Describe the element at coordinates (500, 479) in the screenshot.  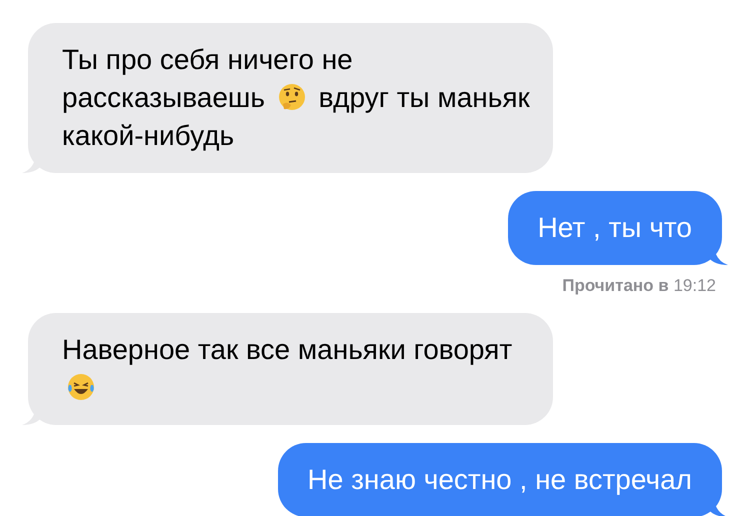
I see `message-bubble: Не знаю честно , не встречал` at that location.